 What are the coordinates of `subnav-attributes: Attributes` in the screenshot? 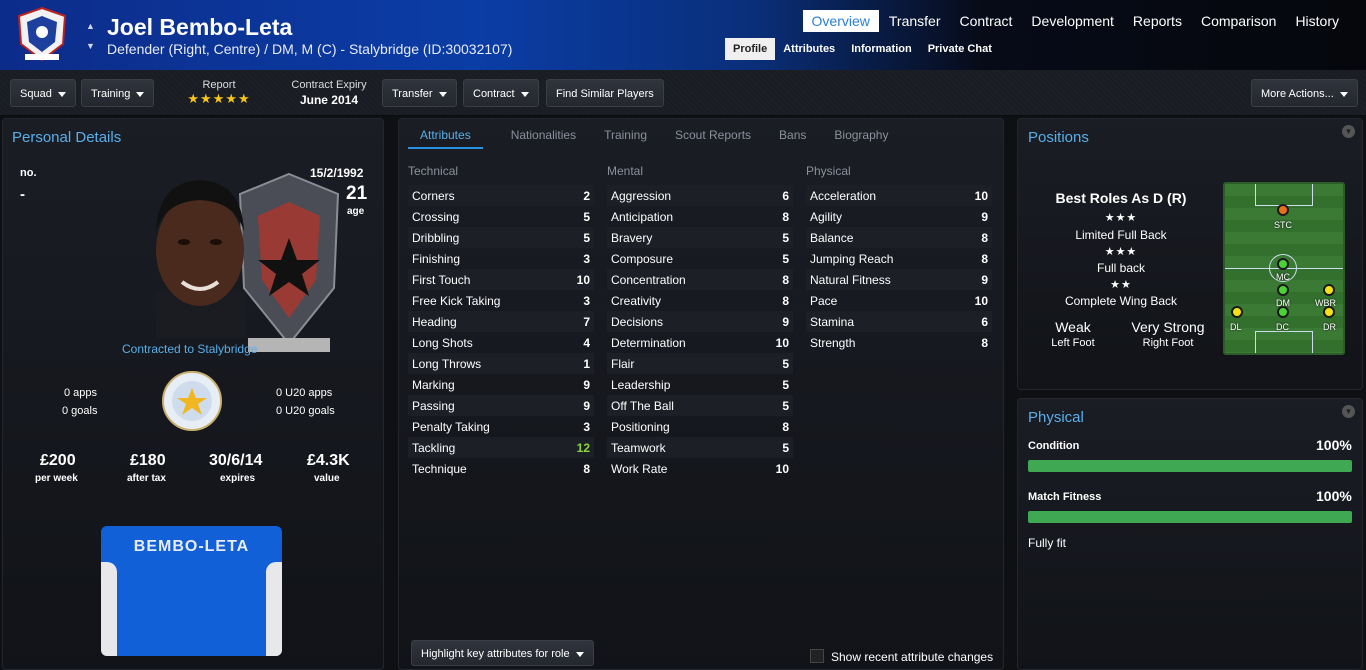 It's located at (809, 49).